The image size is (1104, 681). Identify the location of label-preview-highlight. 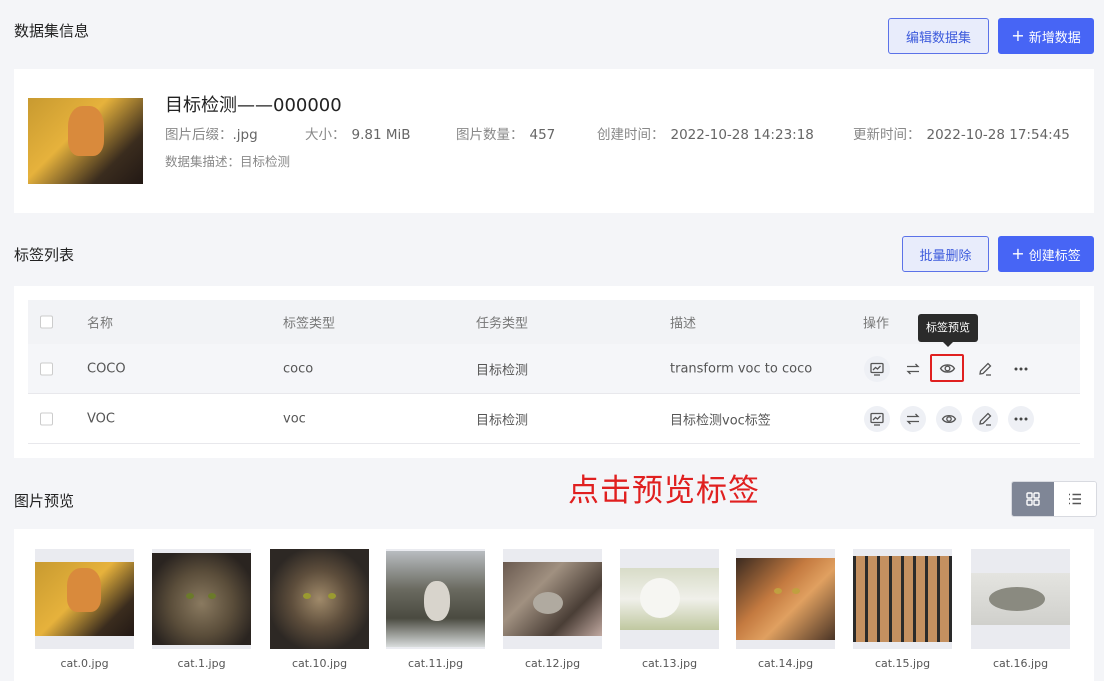
(947, 368).